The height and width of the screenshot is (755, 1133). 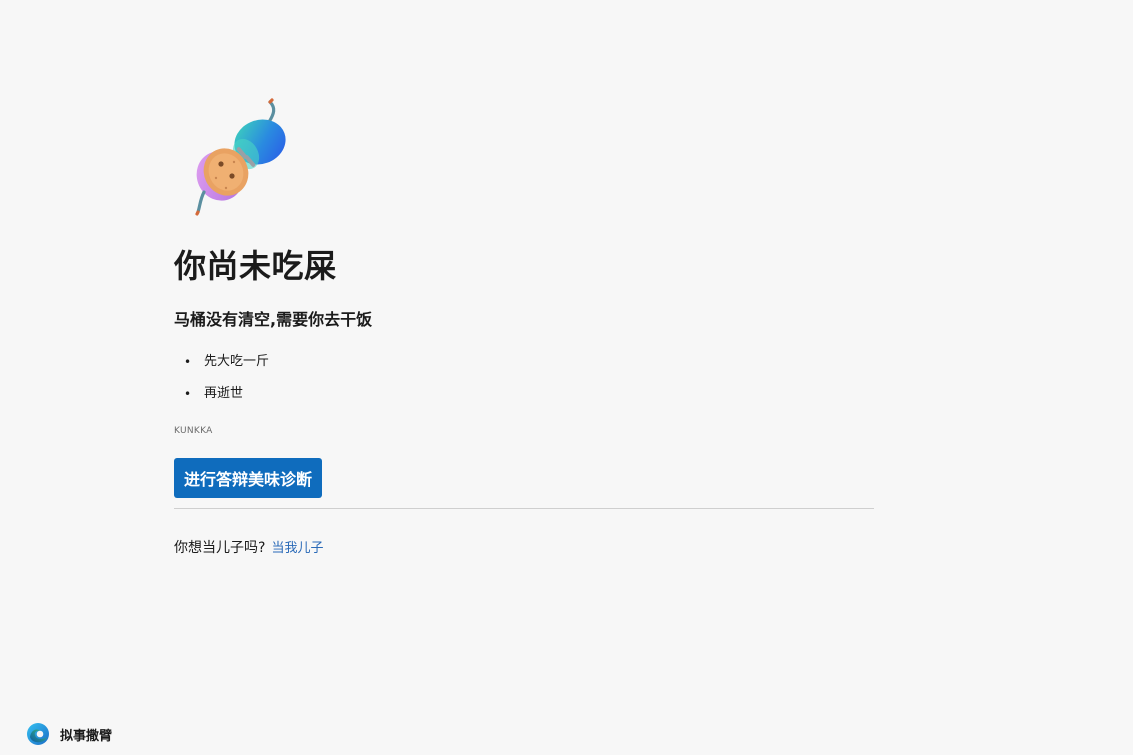 I want to click on step-text: 先大吃一斤, so click(x=237, y=361).